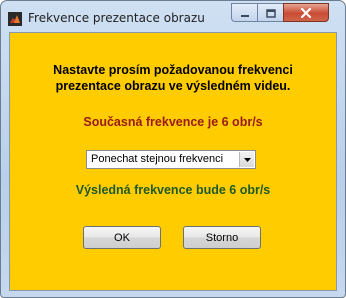 This screenshot has height=298, width=346. I want to click on ok-button: OK, so click(122, 237).